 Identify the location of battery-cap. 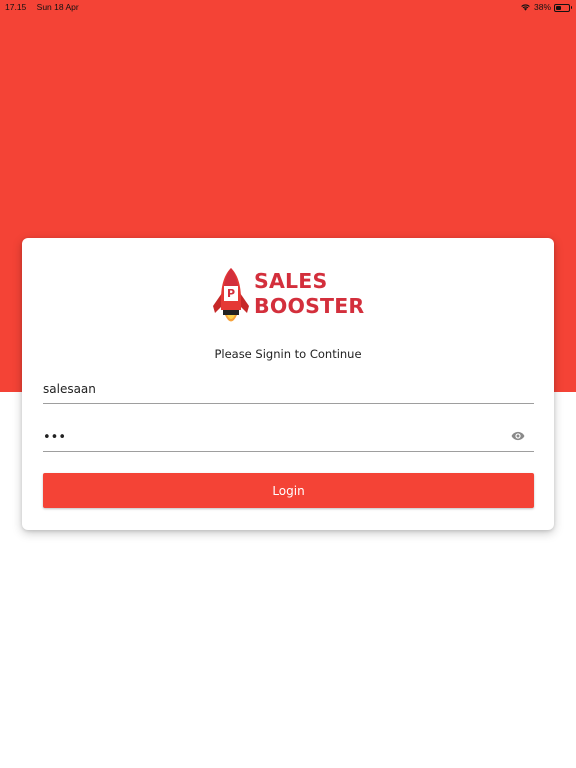
(571, 7).